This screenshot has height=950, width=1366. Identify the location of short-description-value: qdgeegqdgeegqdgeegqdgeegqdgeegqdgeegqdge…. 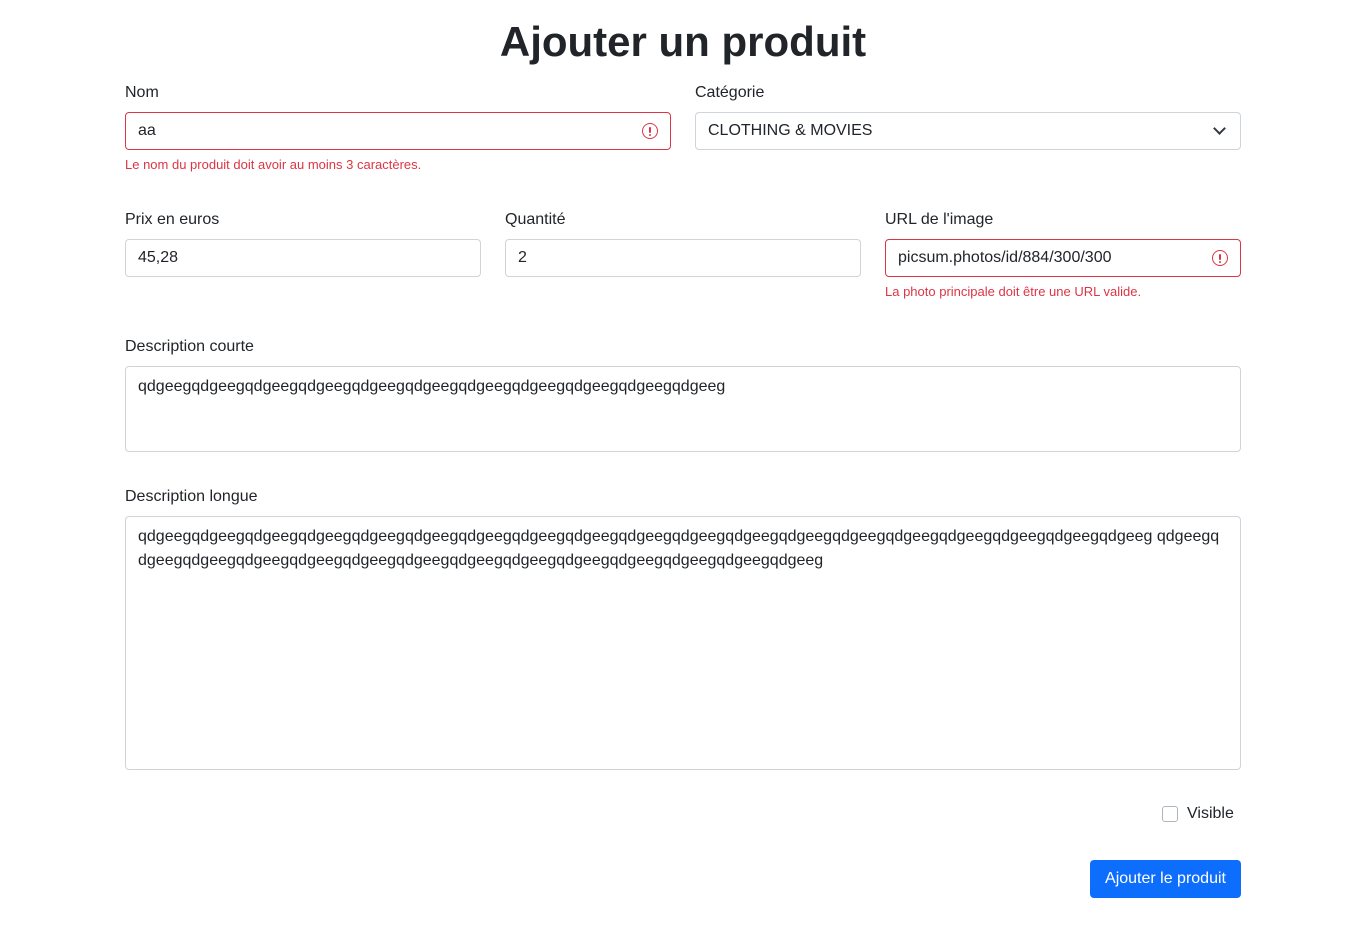
(432, 386).